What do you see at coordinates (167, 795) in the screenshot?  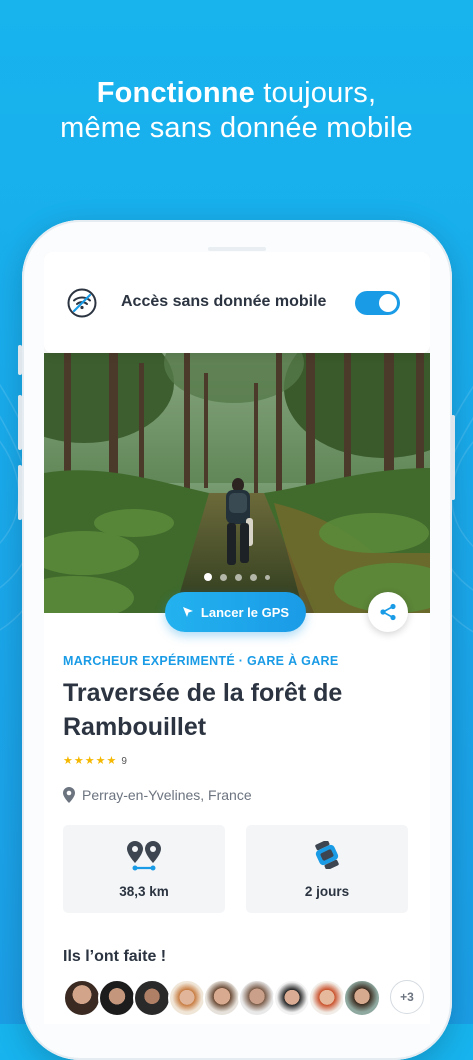 I see `location-text: Perray-en-Yvelines, France` at bounding box center [167, 795].